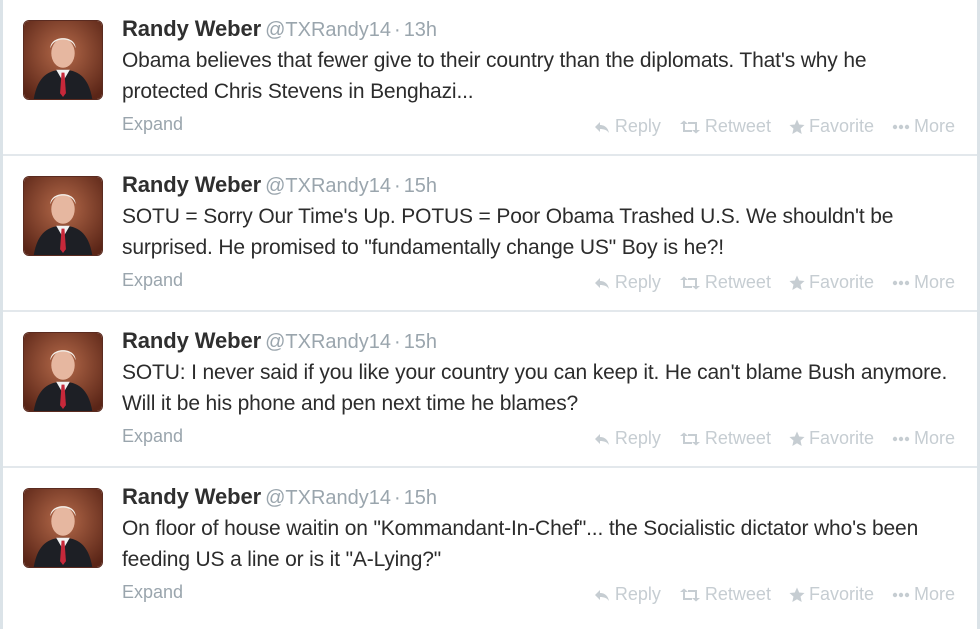 The width and height of the screenshot is (980, 629). What do you see at coordinates (538, 29) in the screenshot?
I see `tweet-header: Randy Weber @TXRandy14 · 13h` at bounding box center [538, 29].